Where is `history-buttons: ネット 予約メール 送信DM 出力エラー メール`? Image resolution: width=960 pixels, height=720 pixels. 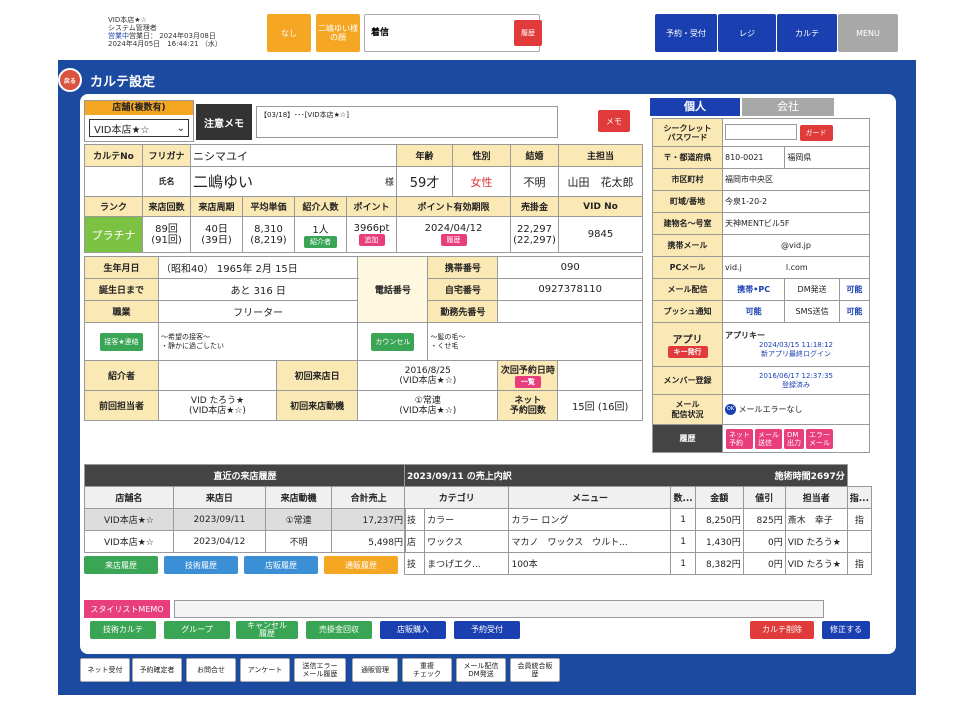 history-buttons: ネット 予約メール 送信DM 出力エラー メール is located at coordinates (796, 438).